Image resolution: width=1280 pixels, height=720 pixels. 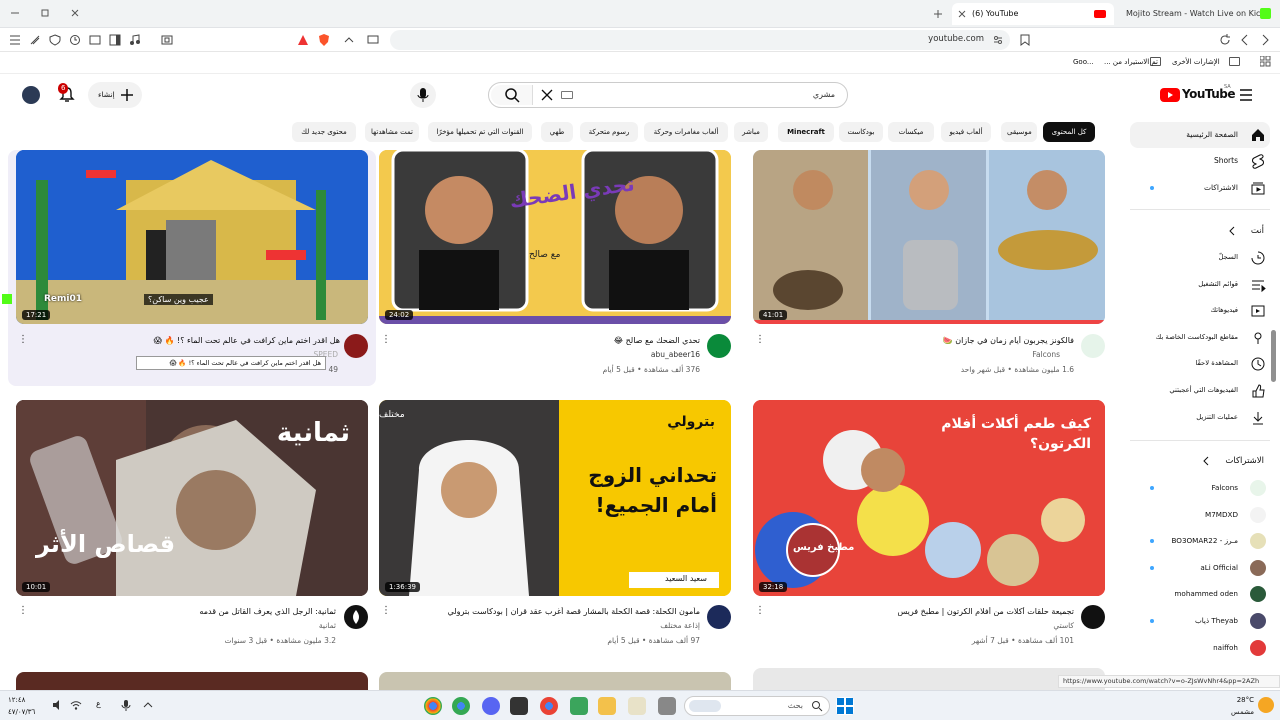 What do you see at coordinates (824, 94) in the screenshot?
I see `search-input: مشري` at bounding box center [824, 94].